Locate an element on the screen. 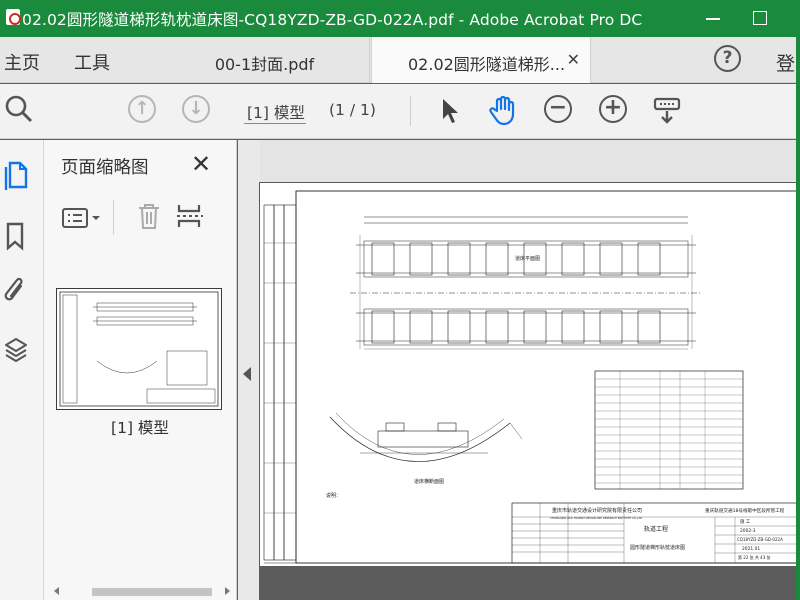  tab-document-active: 02.02圆形隧道梯形... ✕ is located at coordinates (481, 60).